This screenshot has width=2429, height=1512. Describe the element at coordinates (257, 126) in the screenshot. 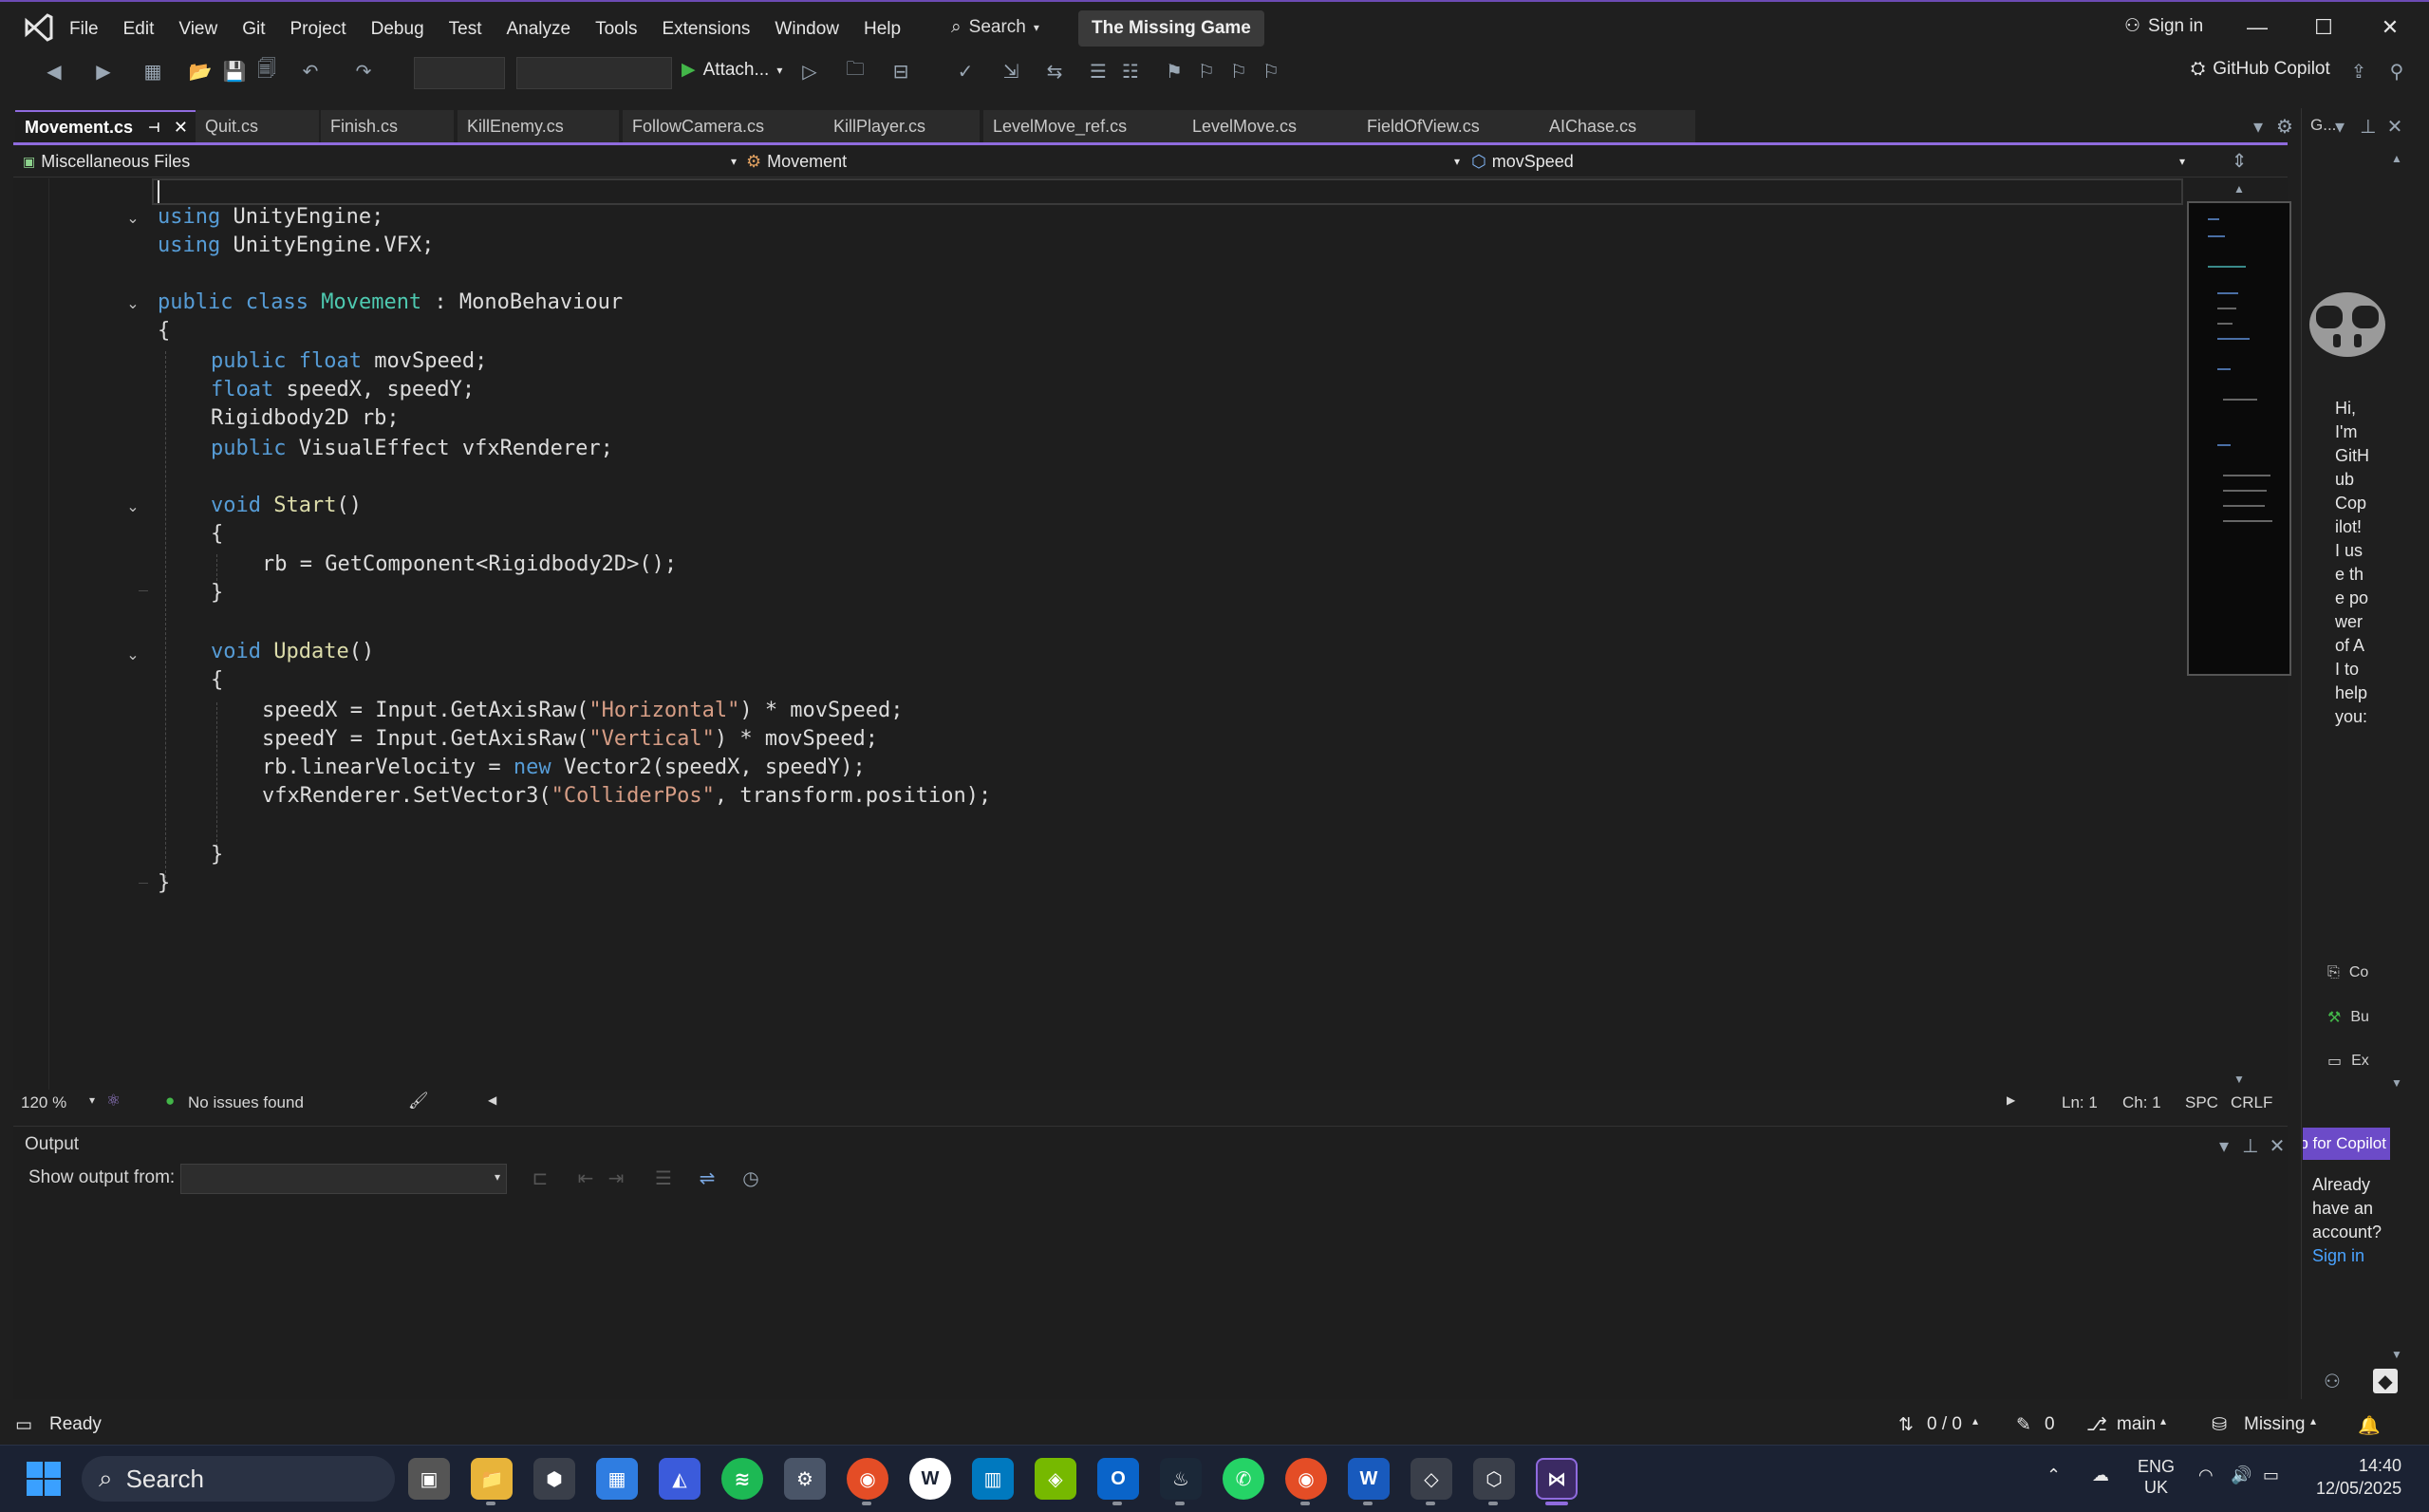

I see `tab-quit-cs: Quit.cs` at that location.